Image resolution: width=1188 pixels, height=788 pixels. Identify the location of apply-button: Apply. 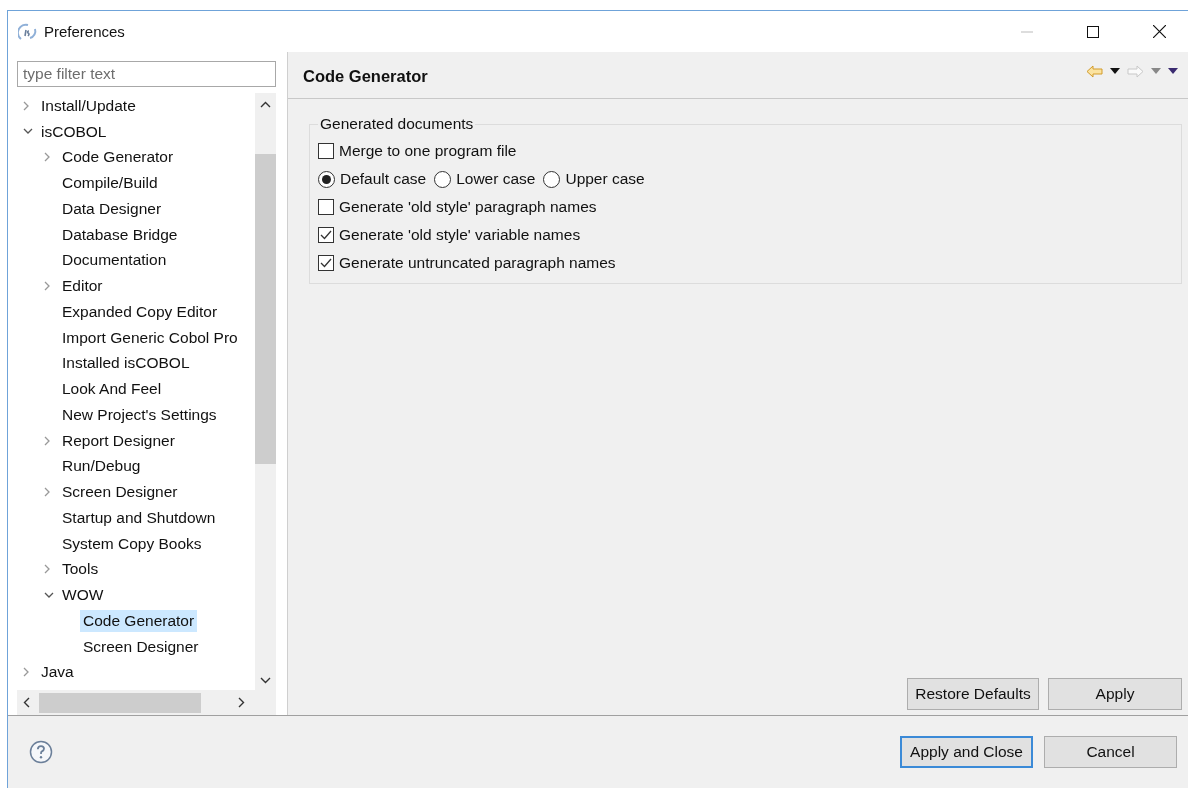
(1115, 694).